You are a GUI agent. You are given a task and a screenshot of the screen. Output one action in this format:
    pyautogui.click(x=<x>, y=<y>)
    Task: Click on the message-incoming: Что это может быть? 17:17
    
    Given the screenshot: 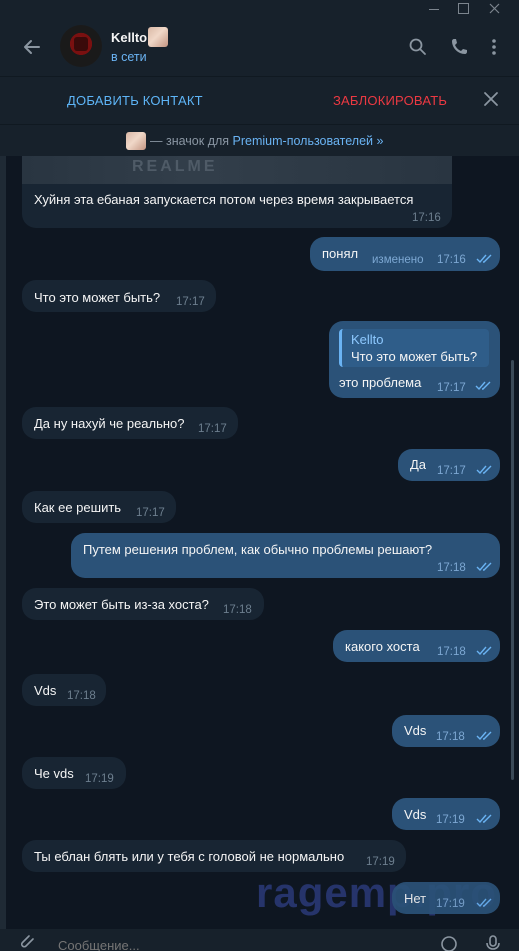 What is the action you would take?
    pyautogui.click(x=119, y=296)
    